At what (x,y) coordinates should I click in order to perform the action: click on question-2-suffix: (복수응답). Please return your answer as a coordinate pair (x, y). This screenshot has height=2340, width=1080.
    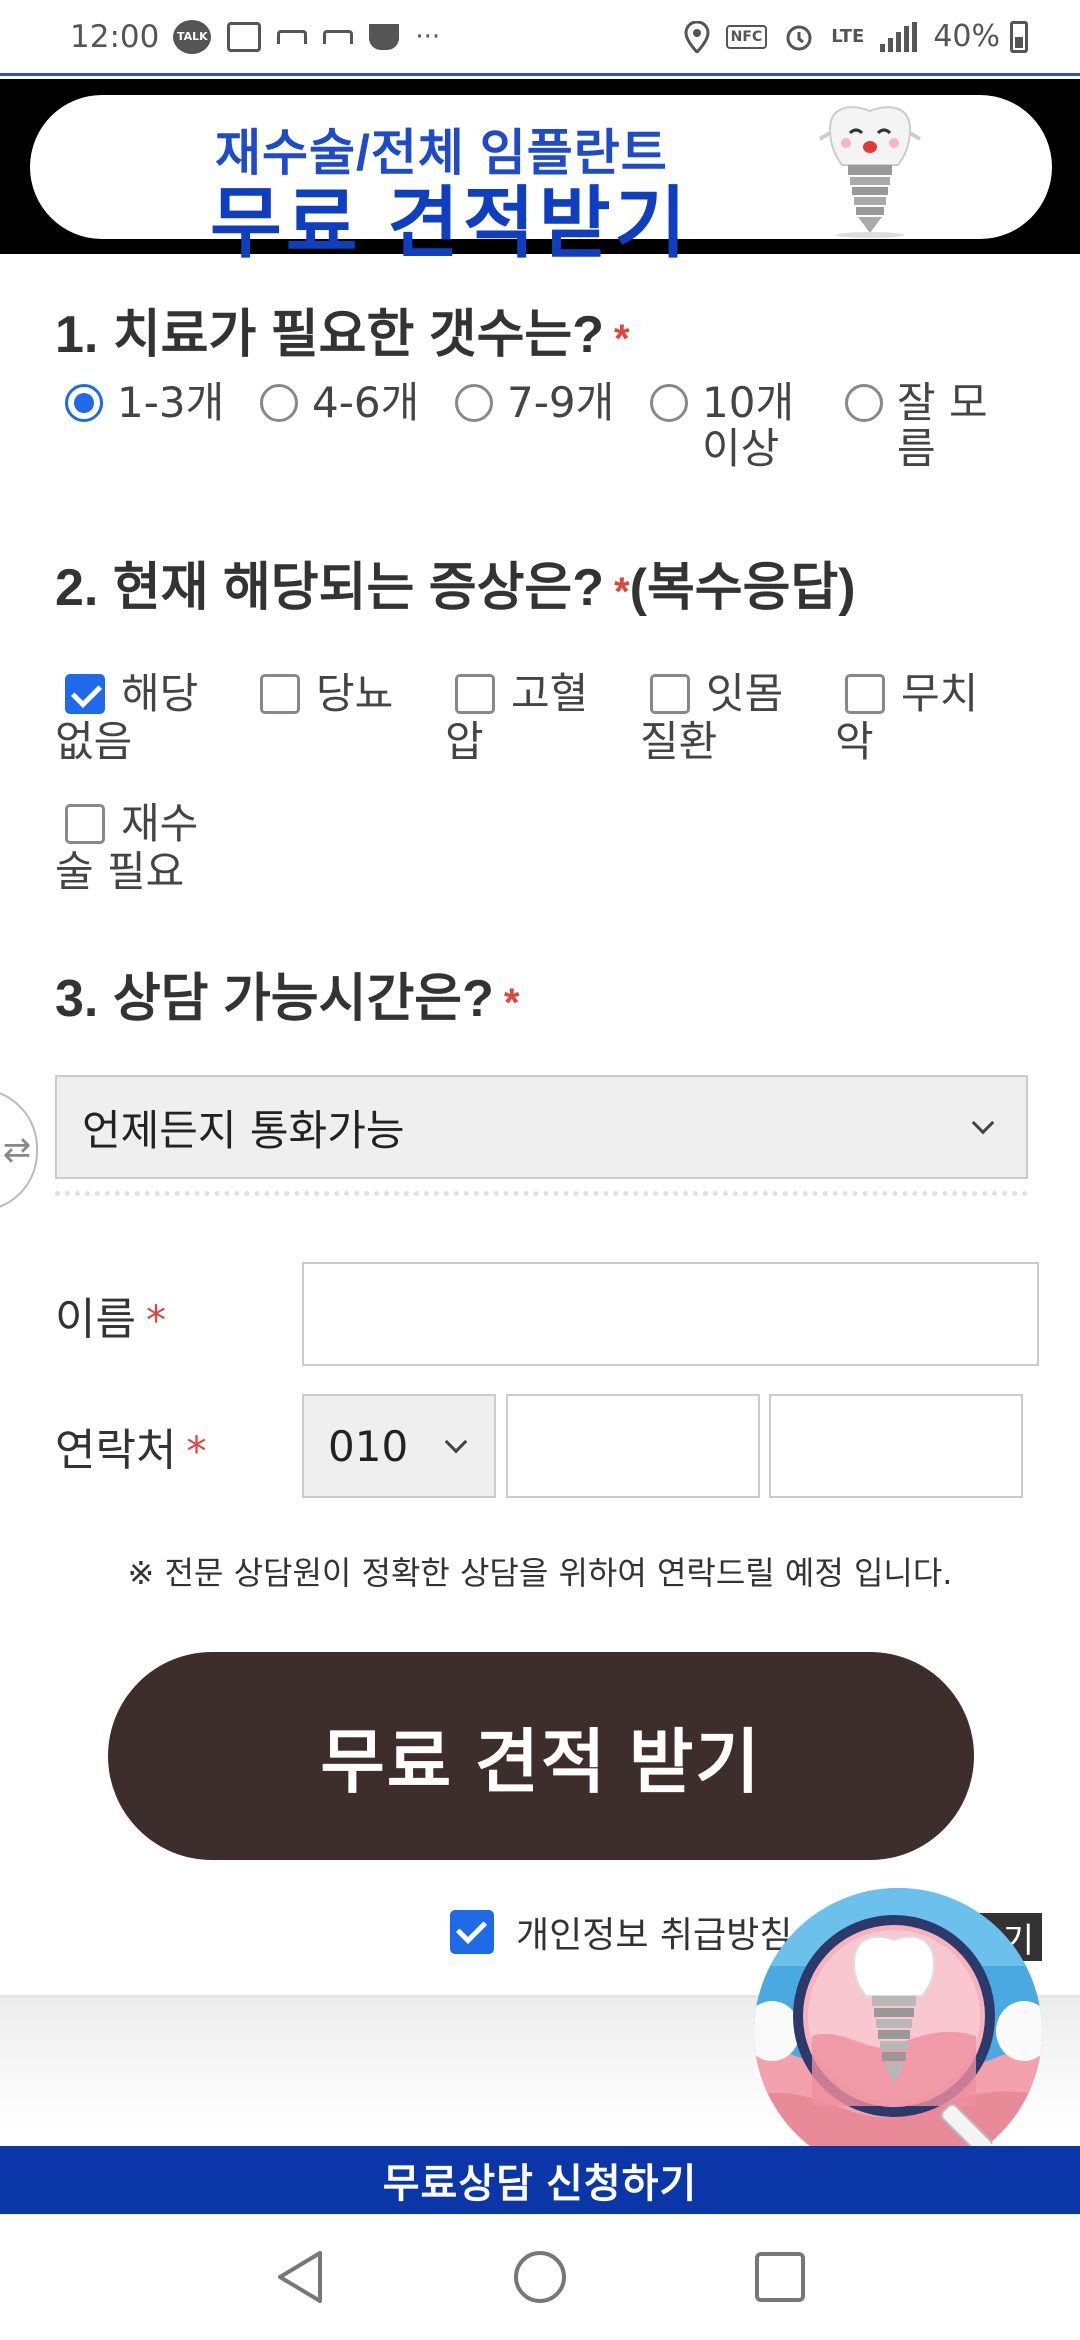
    Looking at the image, I should click on (742, 588).